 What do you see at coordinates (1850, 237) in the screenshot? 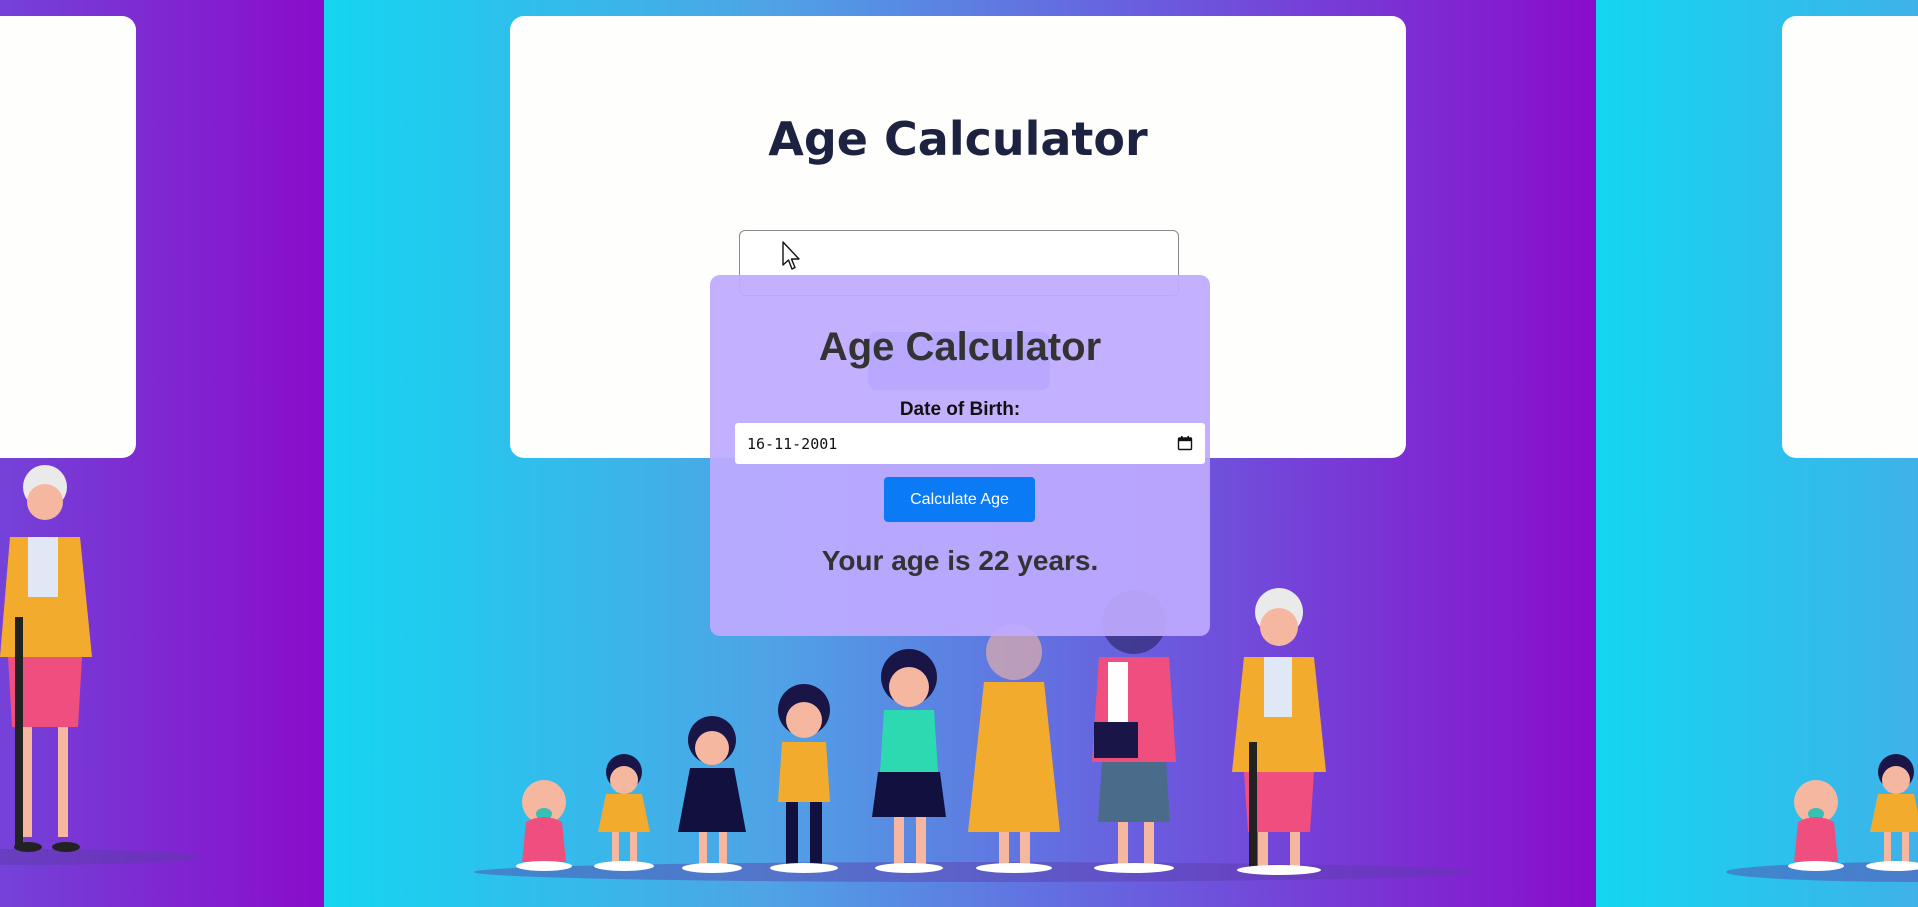
I see `background-card-right` at bounding box center [1850, 237].